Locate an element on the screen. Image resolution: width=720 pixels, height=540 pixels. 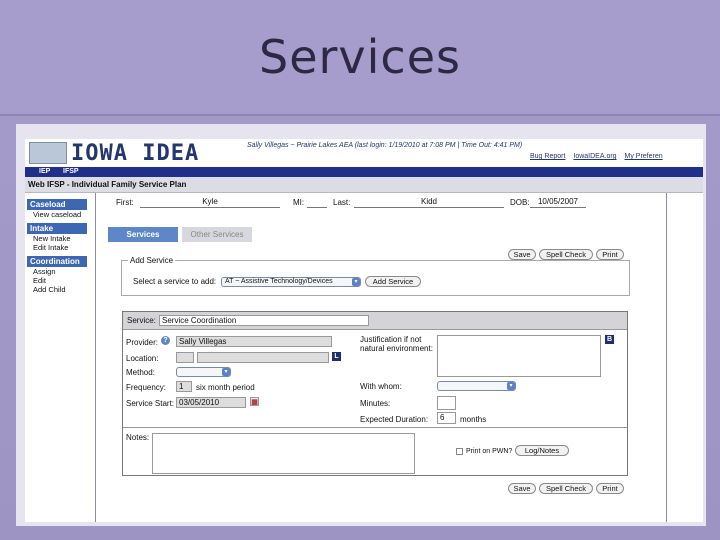
duration-field: 6 is located at coordinates (446, 418).